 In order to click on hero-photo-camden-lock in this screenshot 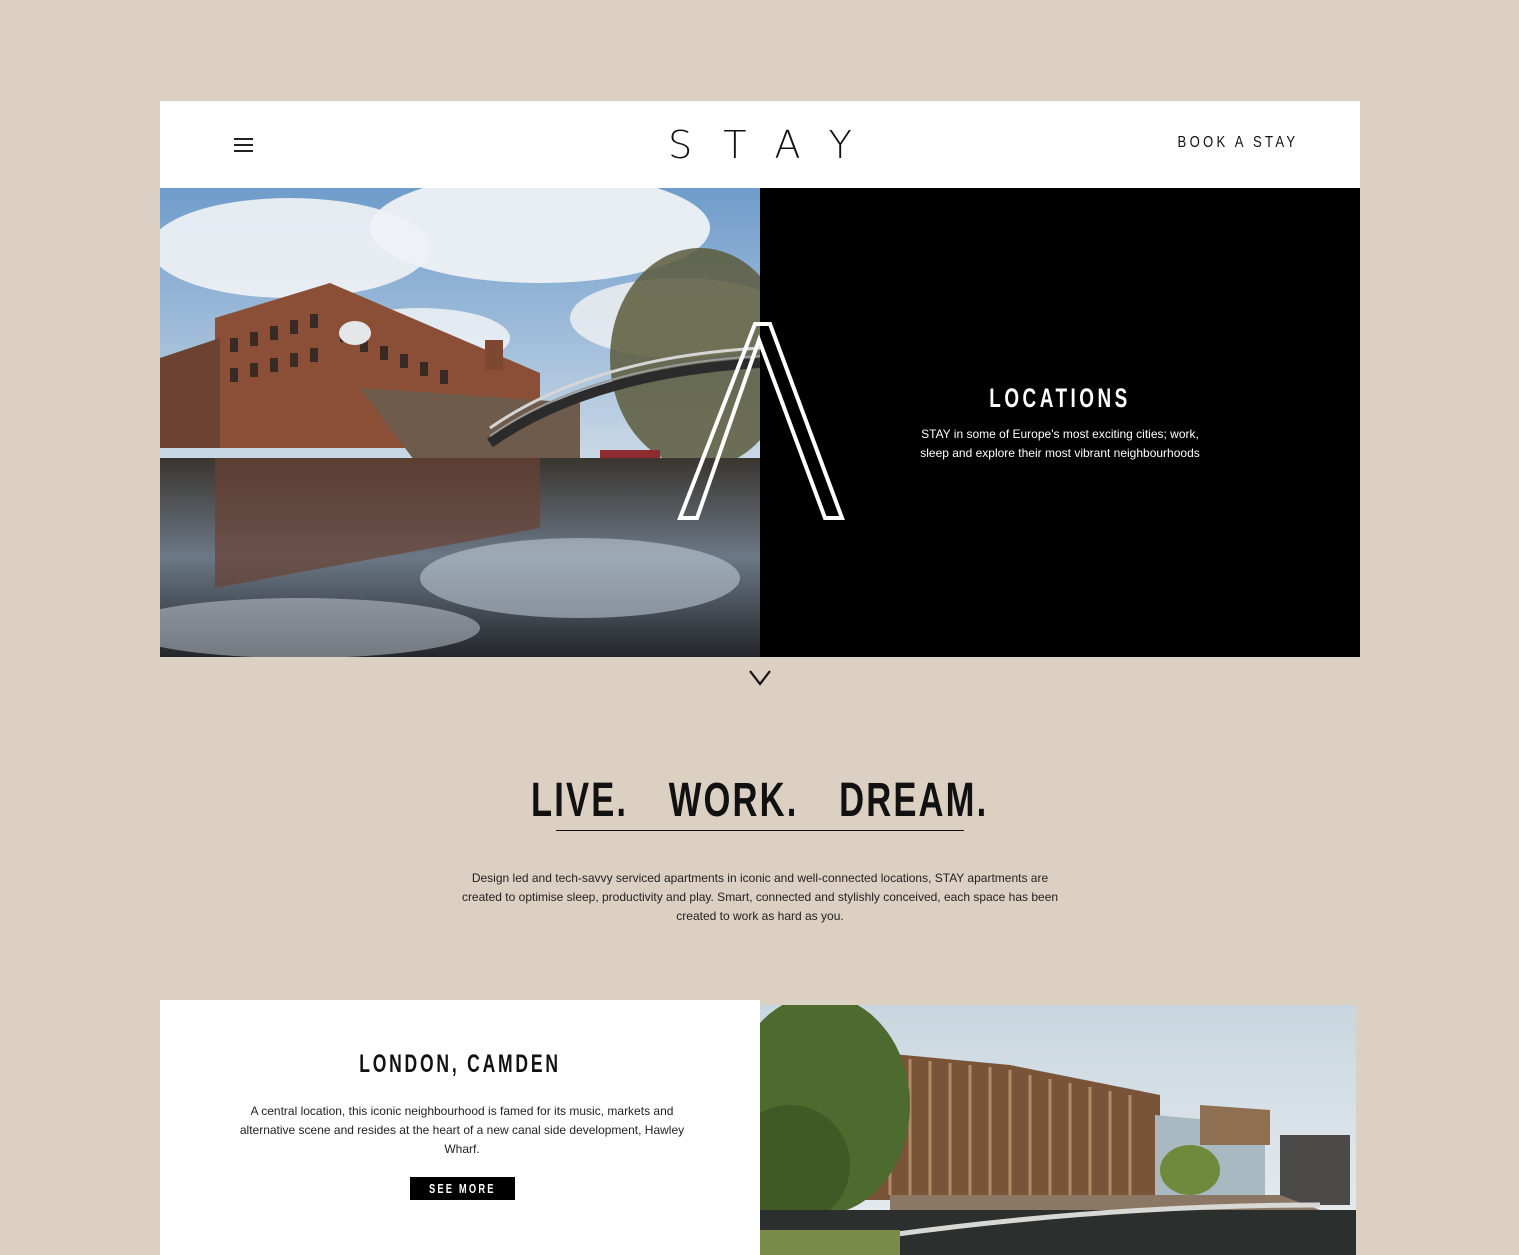, I will do `click(460, 422)`.